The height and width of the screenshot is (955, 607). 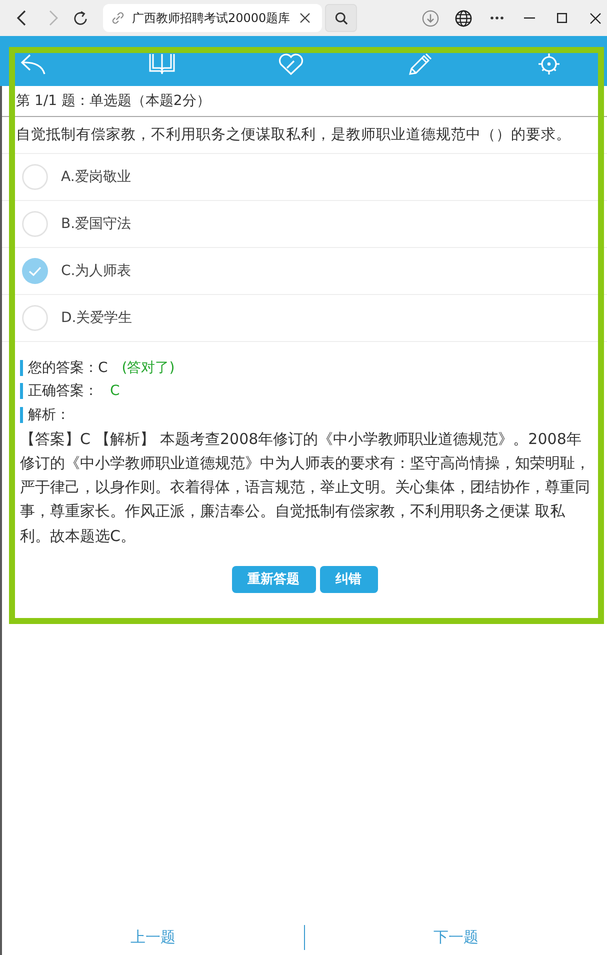 What do you see at coordinates (21, 18) in the screenshot?
I see `back-icon` at bounding box center [21, 18].